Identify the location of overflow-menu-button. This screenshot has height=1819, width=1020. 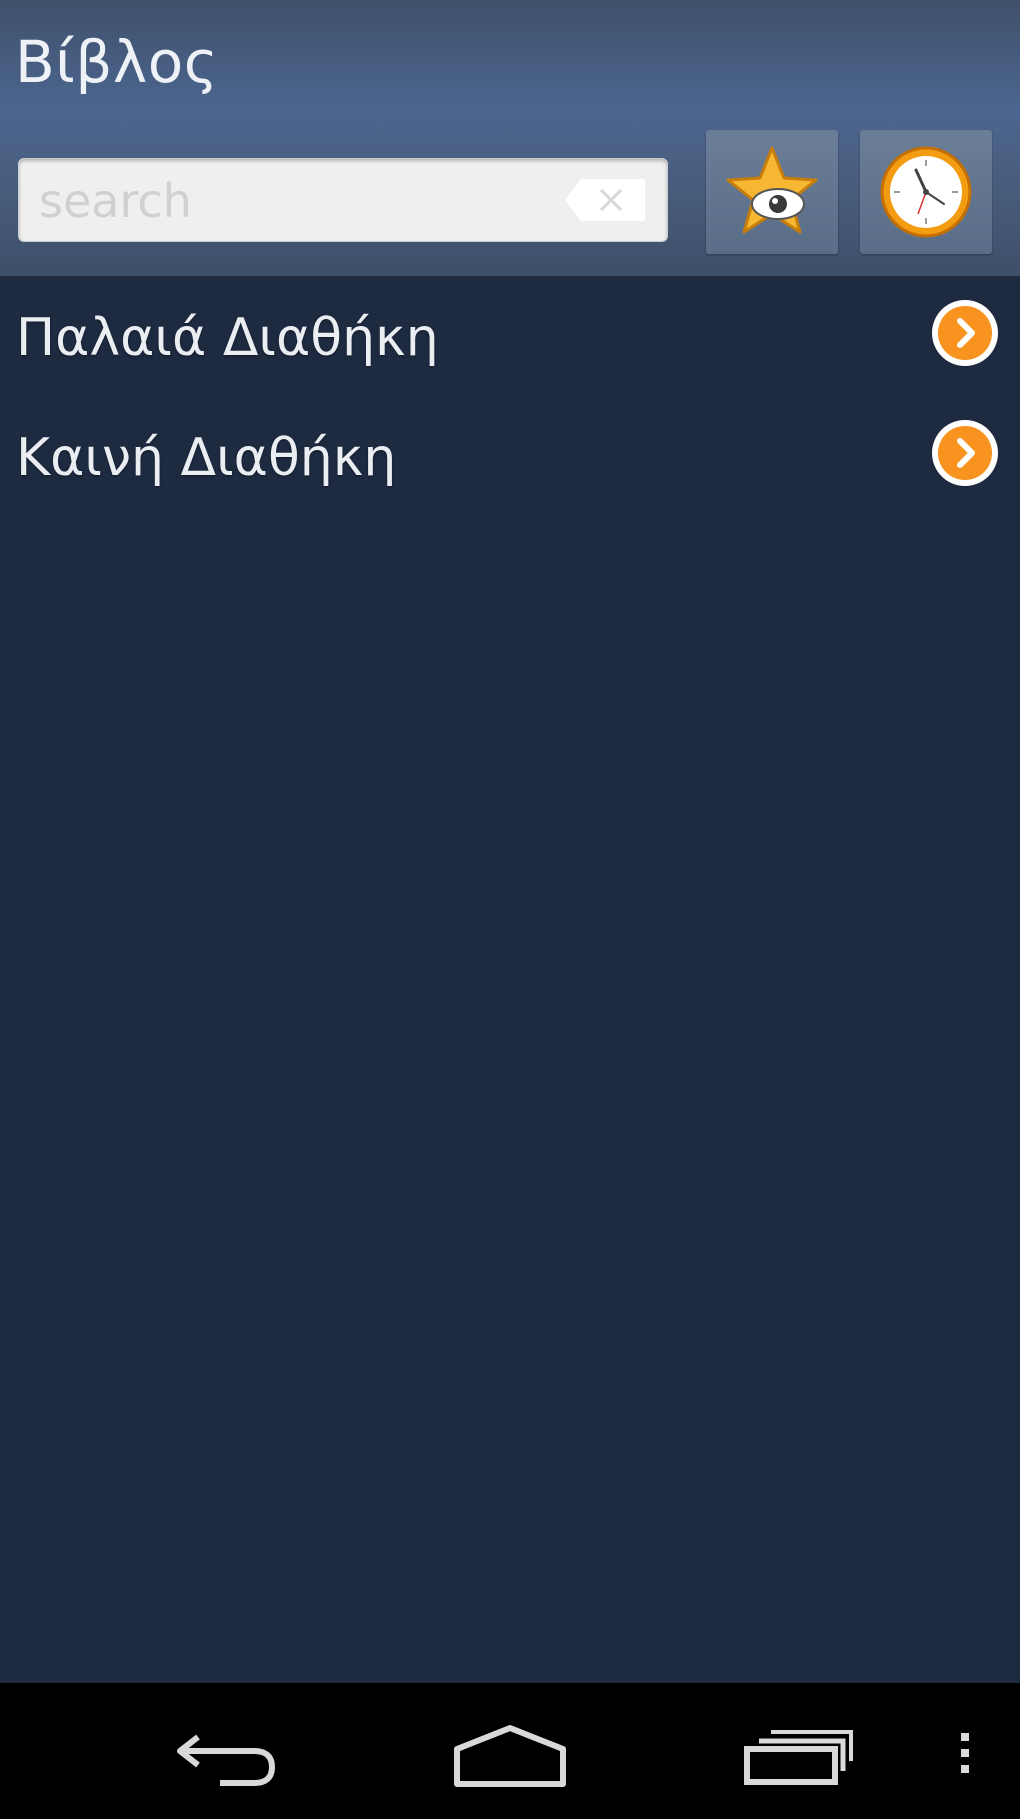
(965, 1751).